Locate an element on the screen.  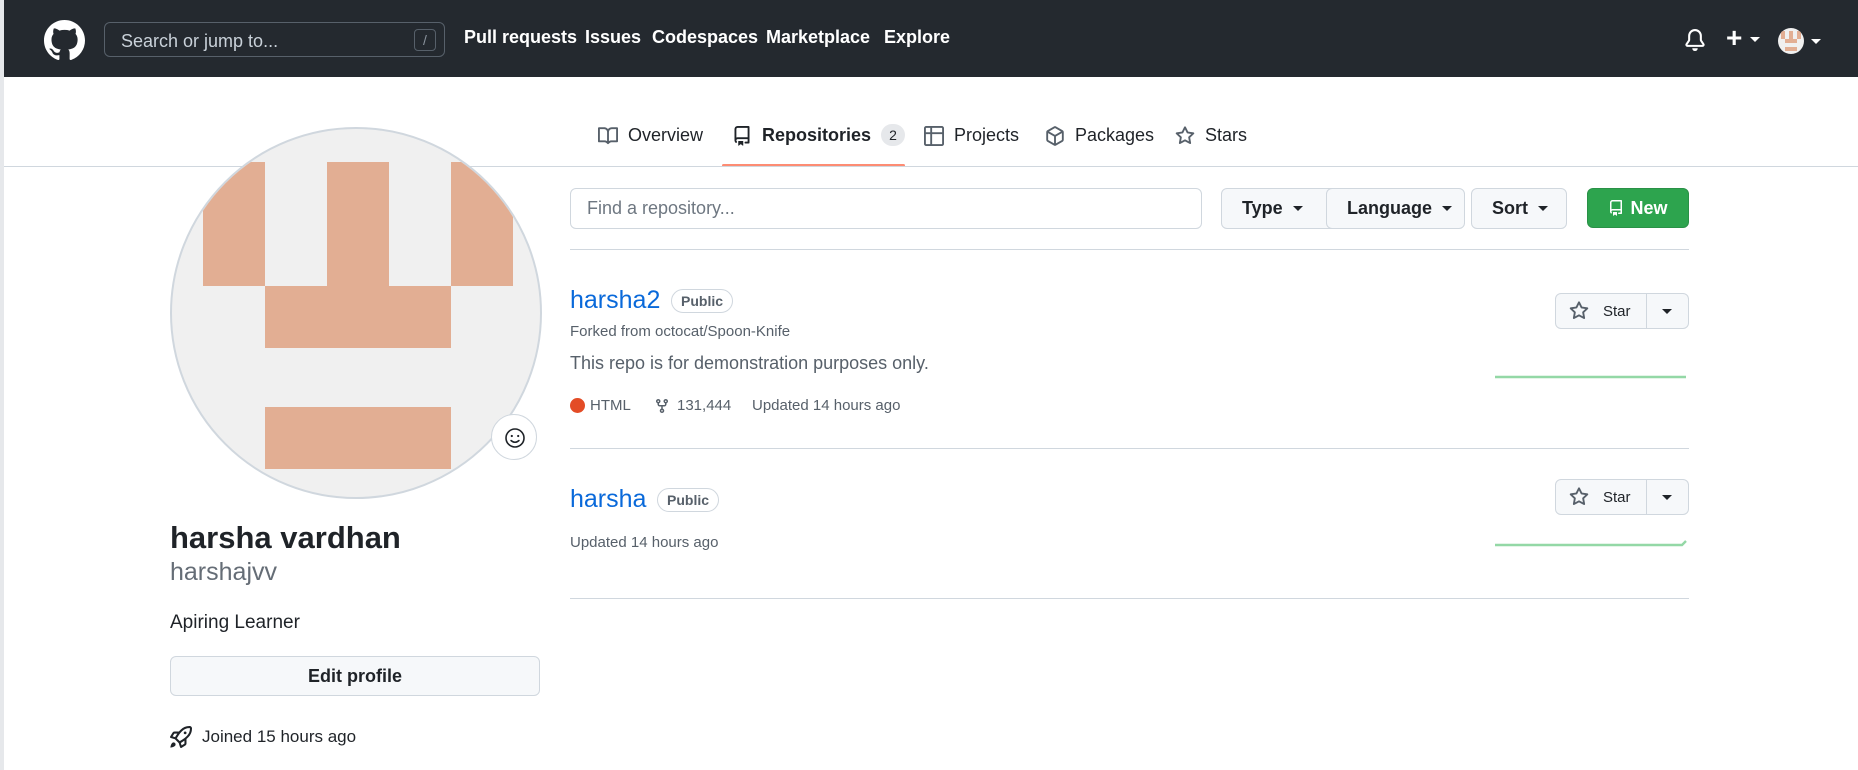
repo-link-harsha2: harsha2 is located at coordinates (615, 300).